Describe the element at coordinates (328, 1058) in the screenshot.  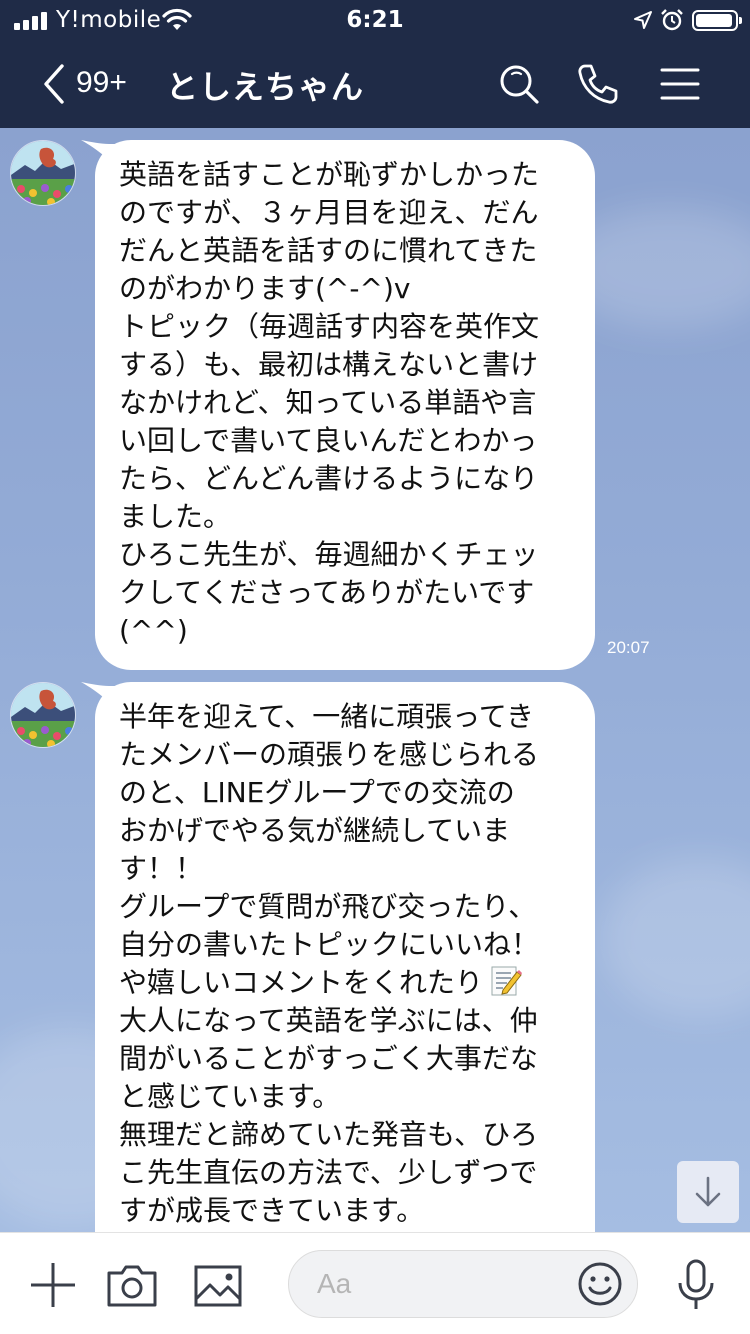
I see `message-line: 間がいることがすっごく大事だな` at that location.